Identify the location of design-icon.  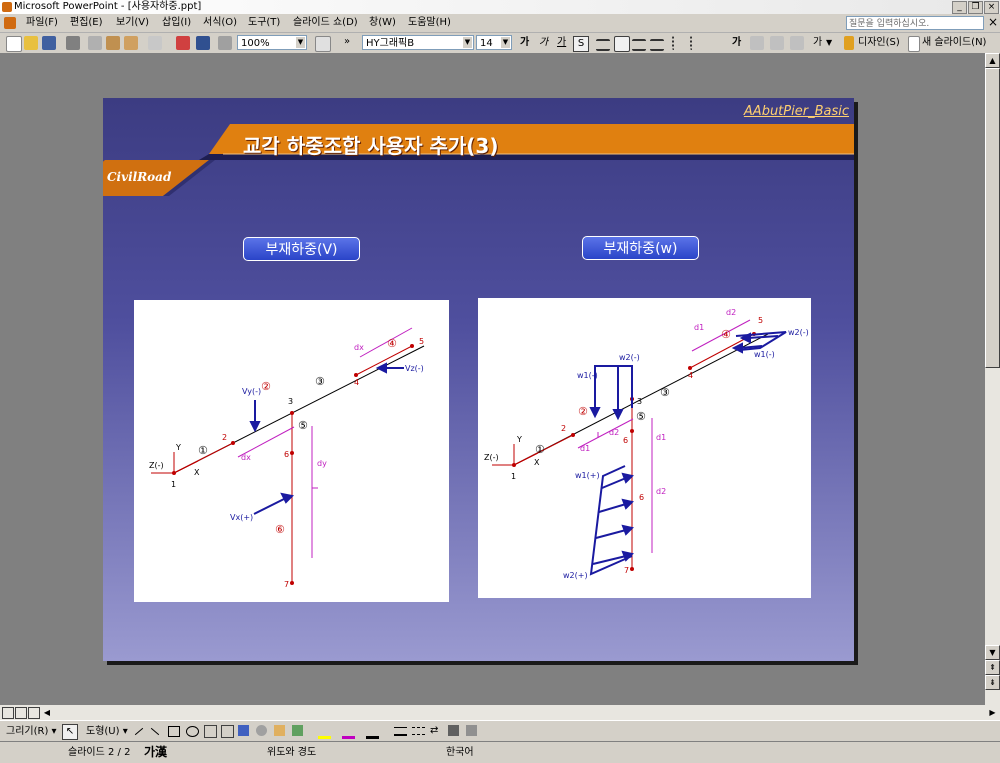
(849, 43).